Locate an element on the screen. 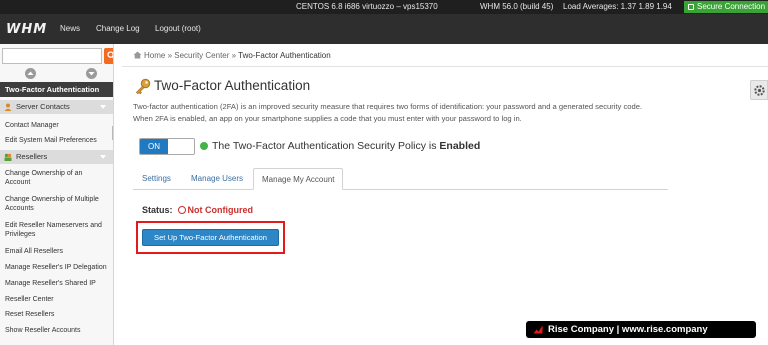 The width and height of the screenshot is (768, 345). gear-icon is located at coordinates (759, 90).